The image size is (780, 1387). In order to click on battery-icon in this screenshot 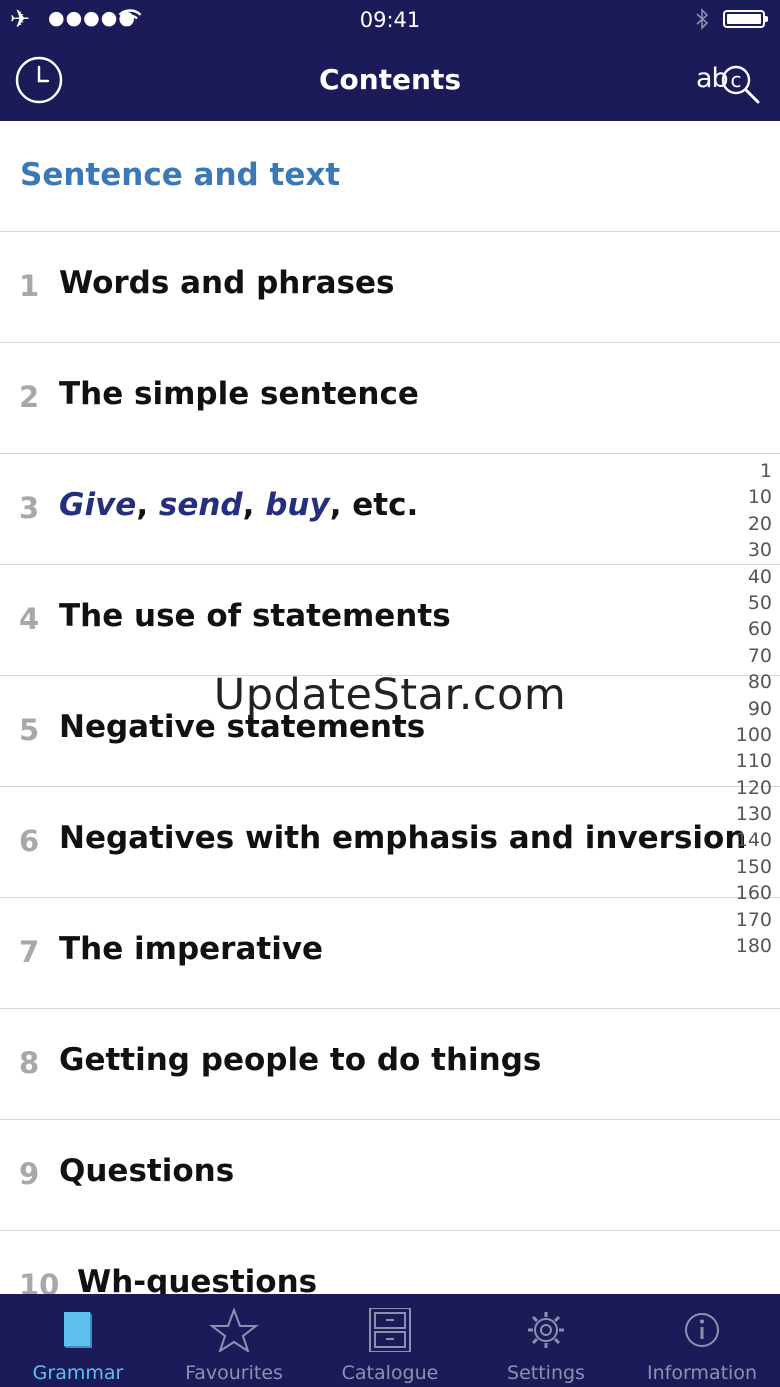, I will do `click(745, 19)`.